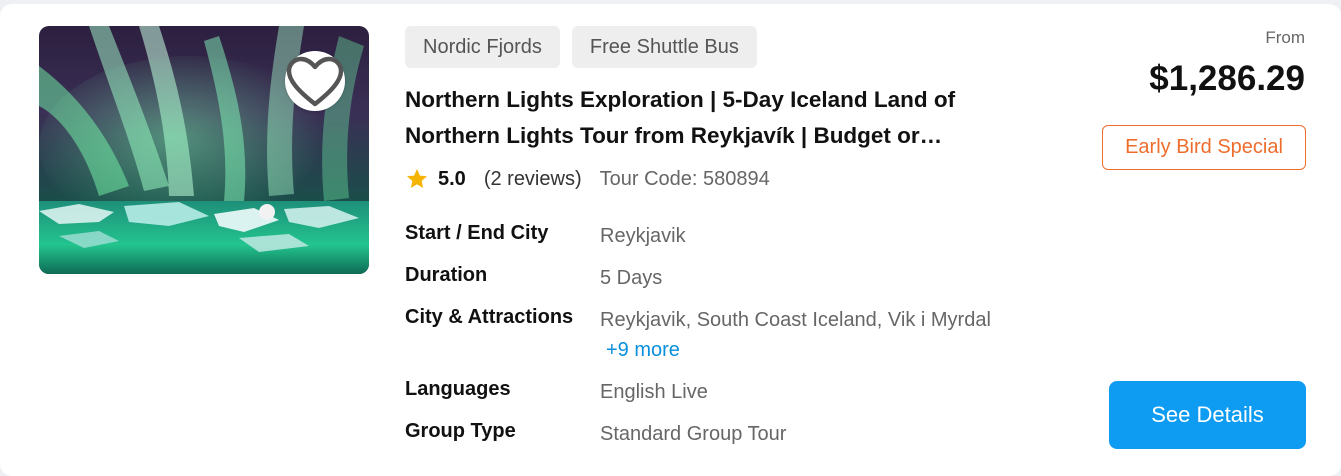 This screenshot has width=1341, height=476. Describe the element at coordinates (1227, 78) in the screenshot. I see `price: $1,286.29` at that location.